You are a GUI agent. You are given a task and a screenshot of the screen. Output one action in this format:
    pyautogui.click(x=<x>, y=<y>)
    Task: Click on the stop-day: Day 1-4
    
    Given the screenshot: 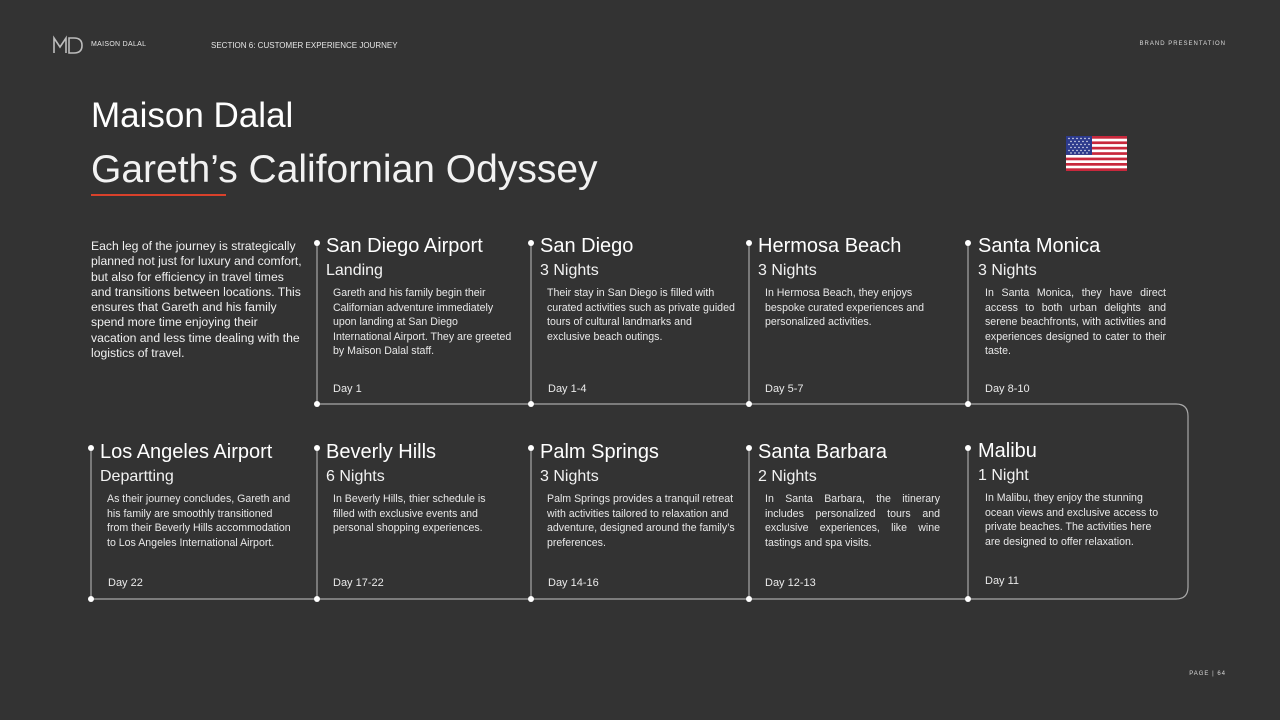 What is the action you would take?
    pyautogui.click(x=567, y=389)
    